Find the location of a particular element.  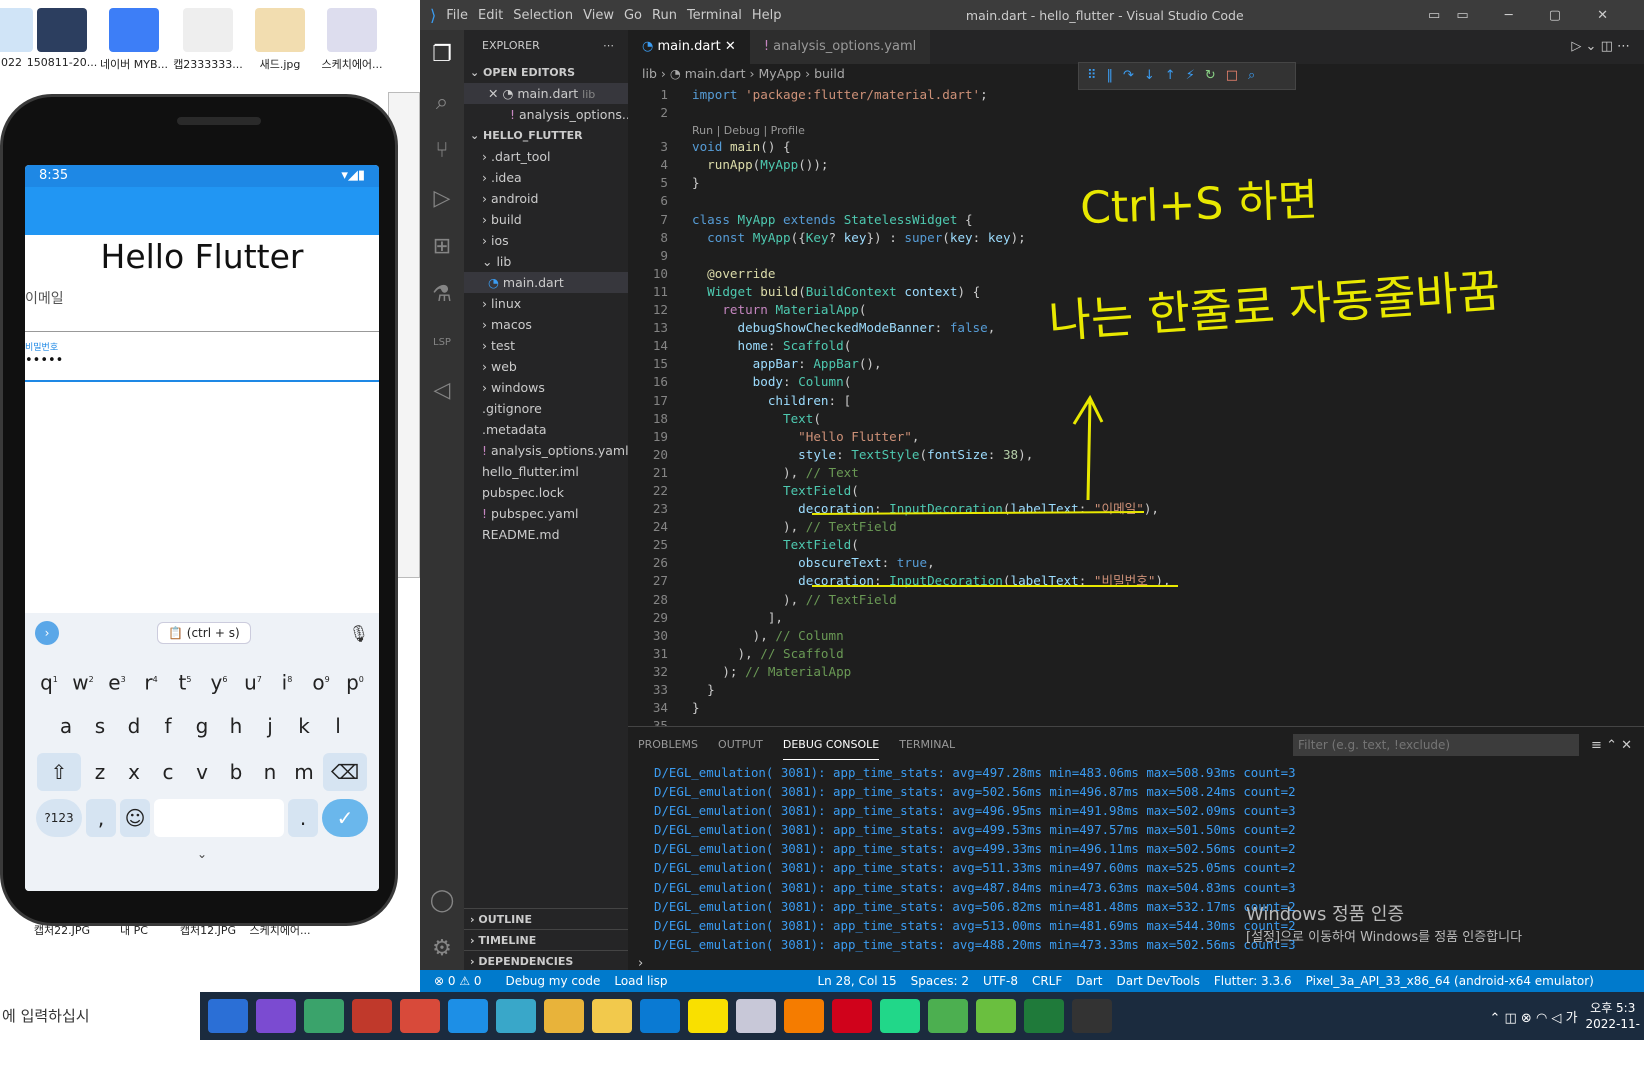

file-item: pubspec.lock is located at coordinates (546, 492).